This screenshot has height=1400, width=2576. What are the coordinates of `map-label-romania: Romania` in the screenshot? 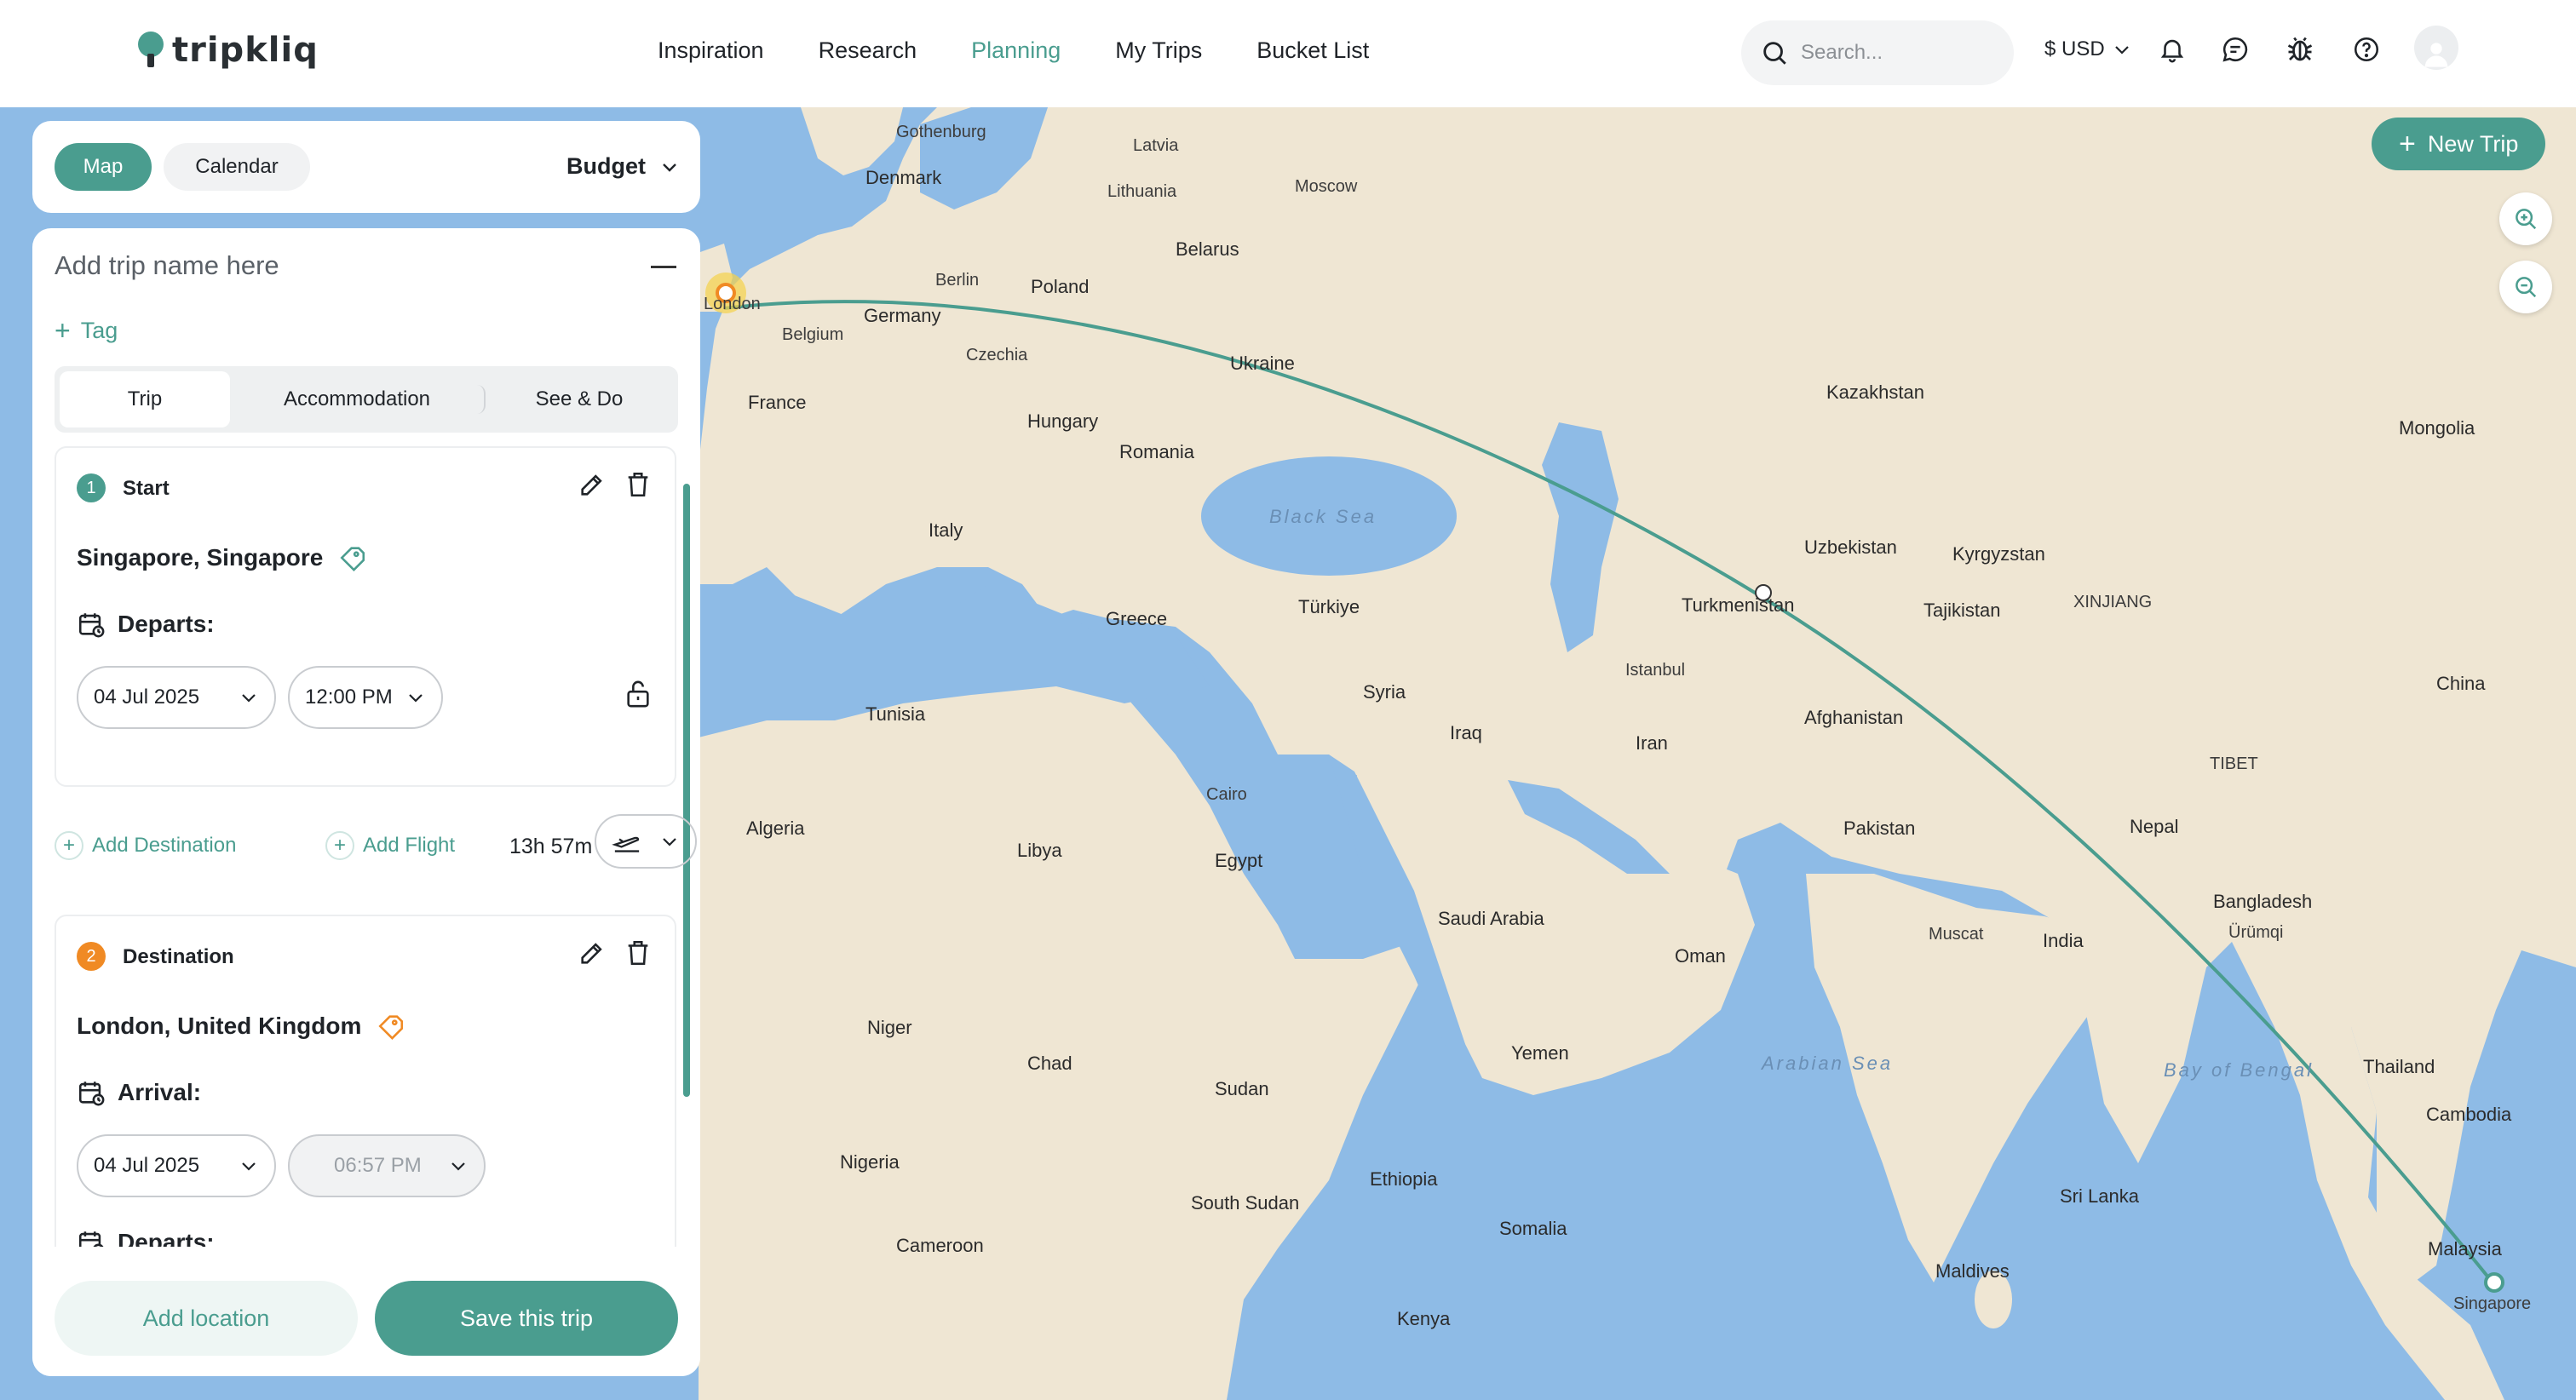 It's located at (1157, 451).